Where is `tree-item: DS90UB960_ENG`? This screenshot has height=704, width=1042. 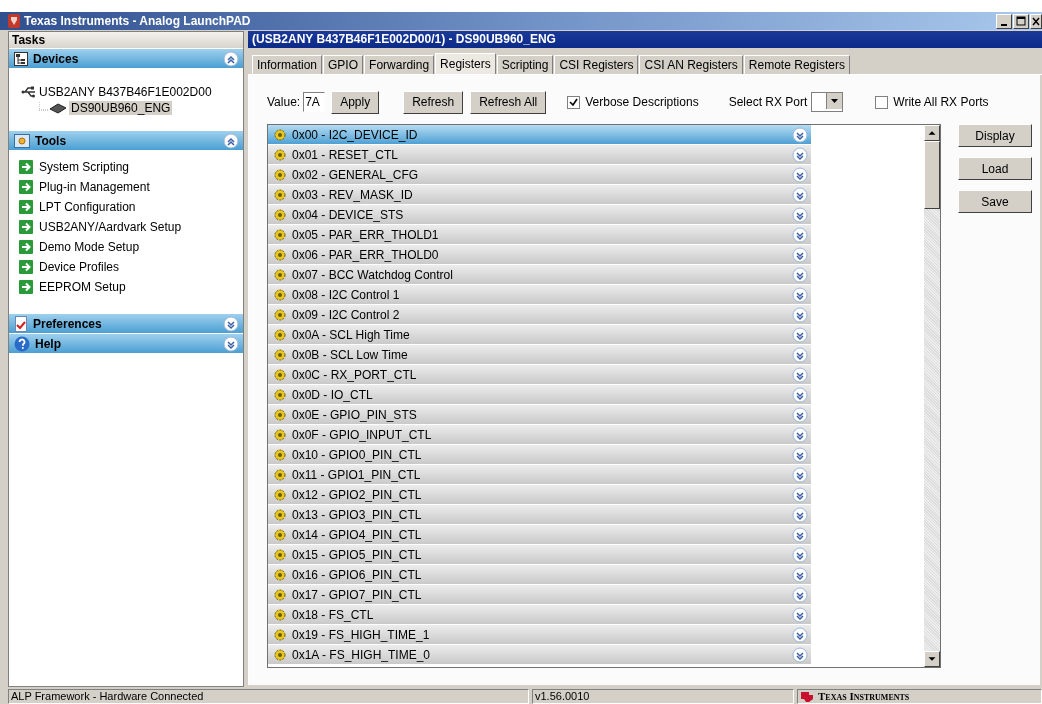 tree-item: DS90UB960_ENG is located at coordinates (121, 108).